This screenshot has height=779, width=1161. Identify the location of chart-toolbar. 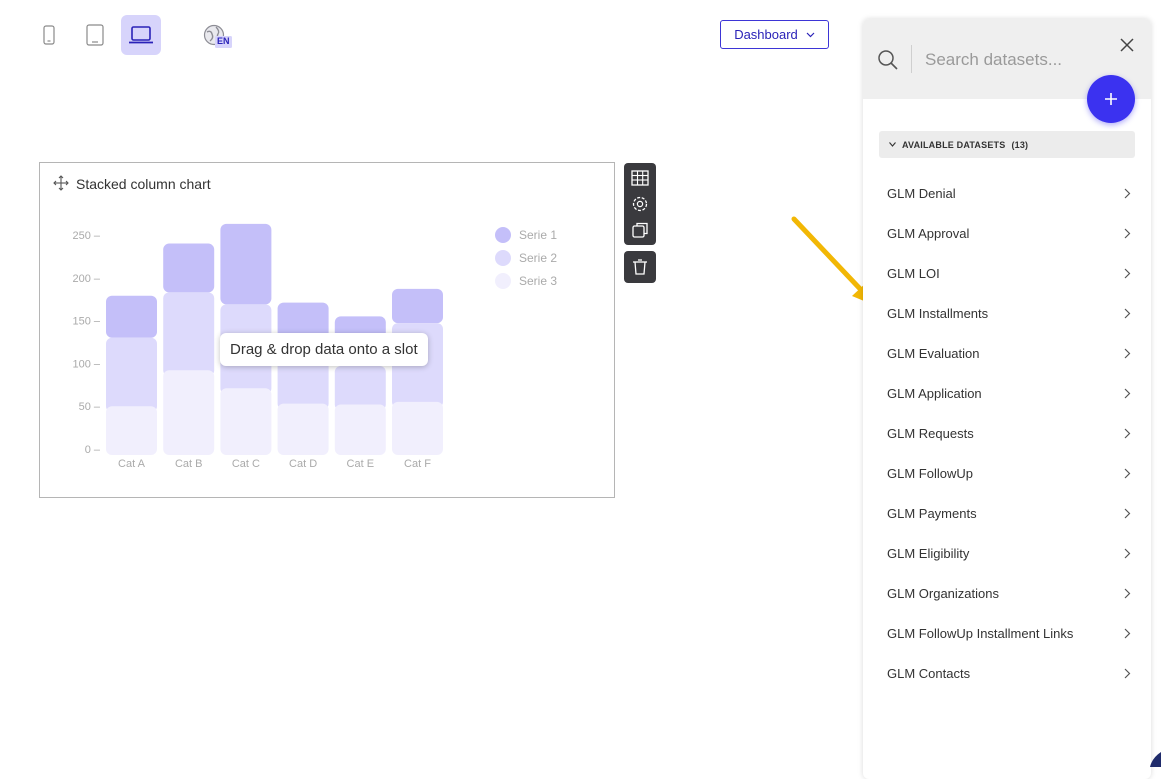
(640, 204).